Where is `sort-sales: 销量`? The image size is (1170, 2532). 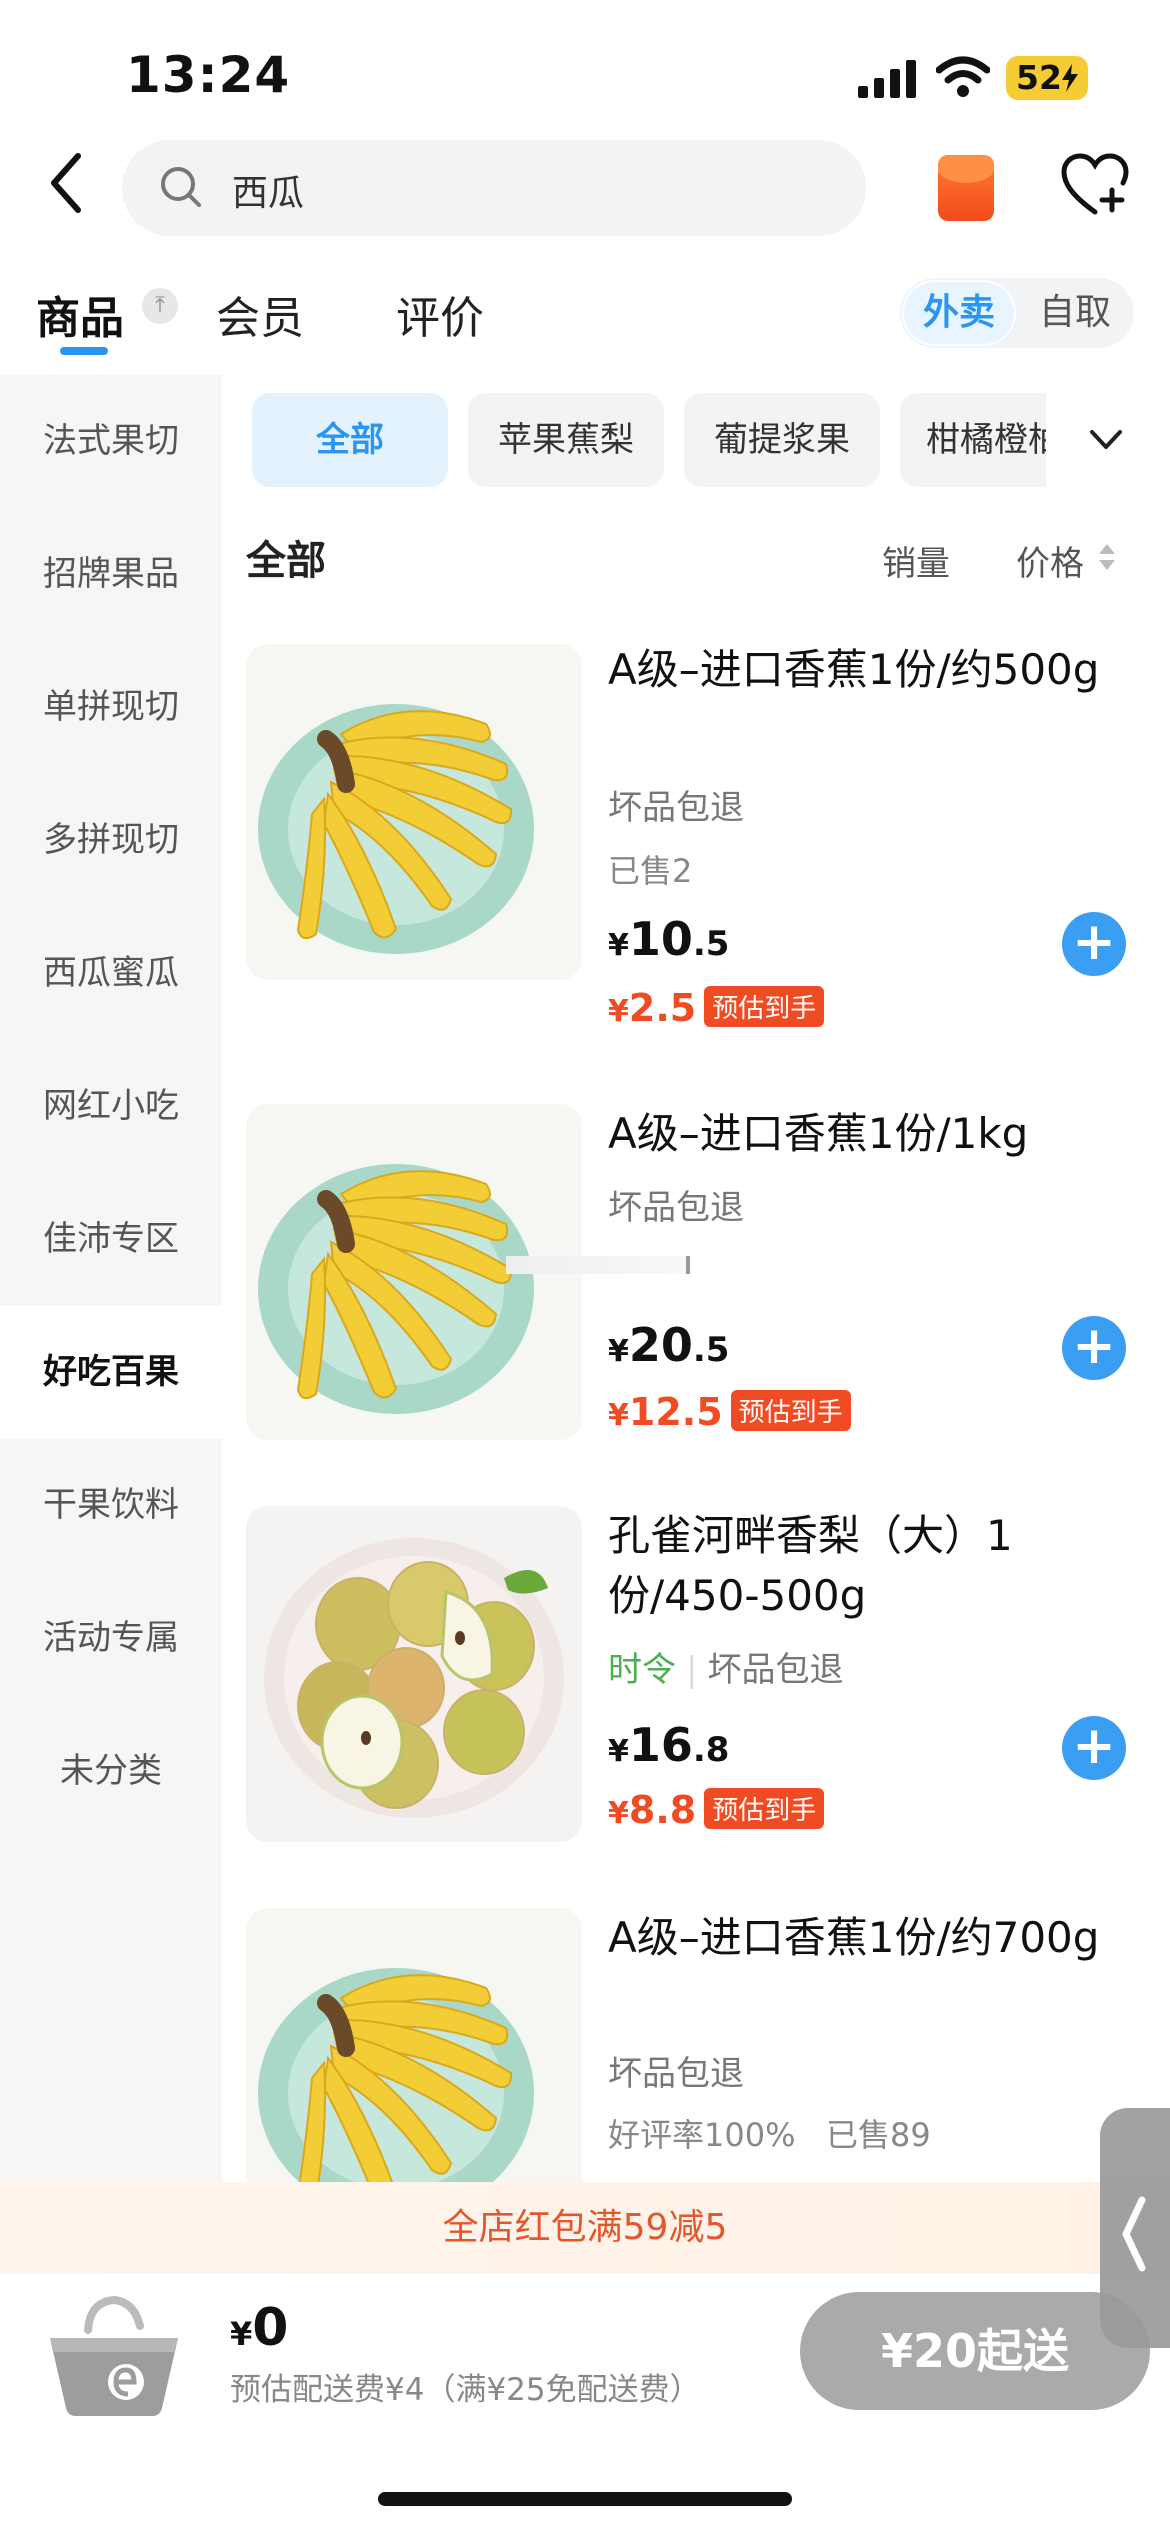
sort-sales: 销量 is located at coordinates (916, 560).